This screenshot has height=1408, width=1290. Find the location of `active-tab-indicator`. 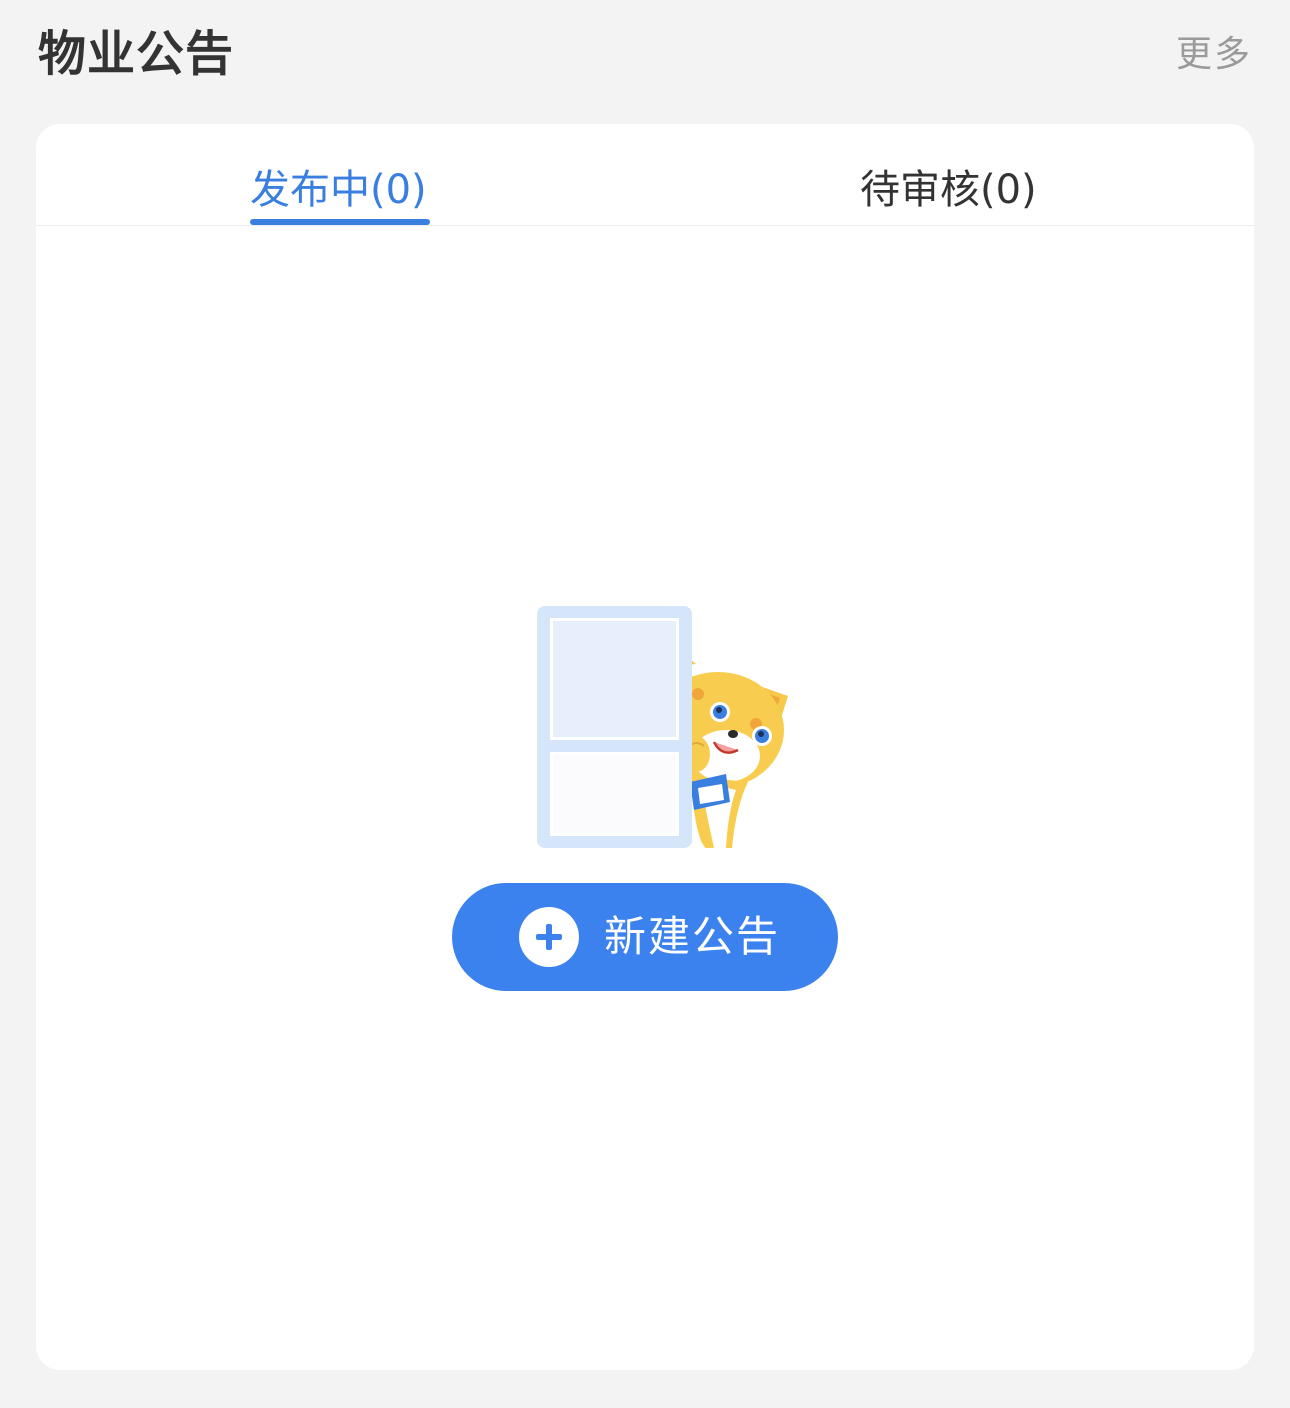

active-tab-indicator is located at coordinates (340, 222).